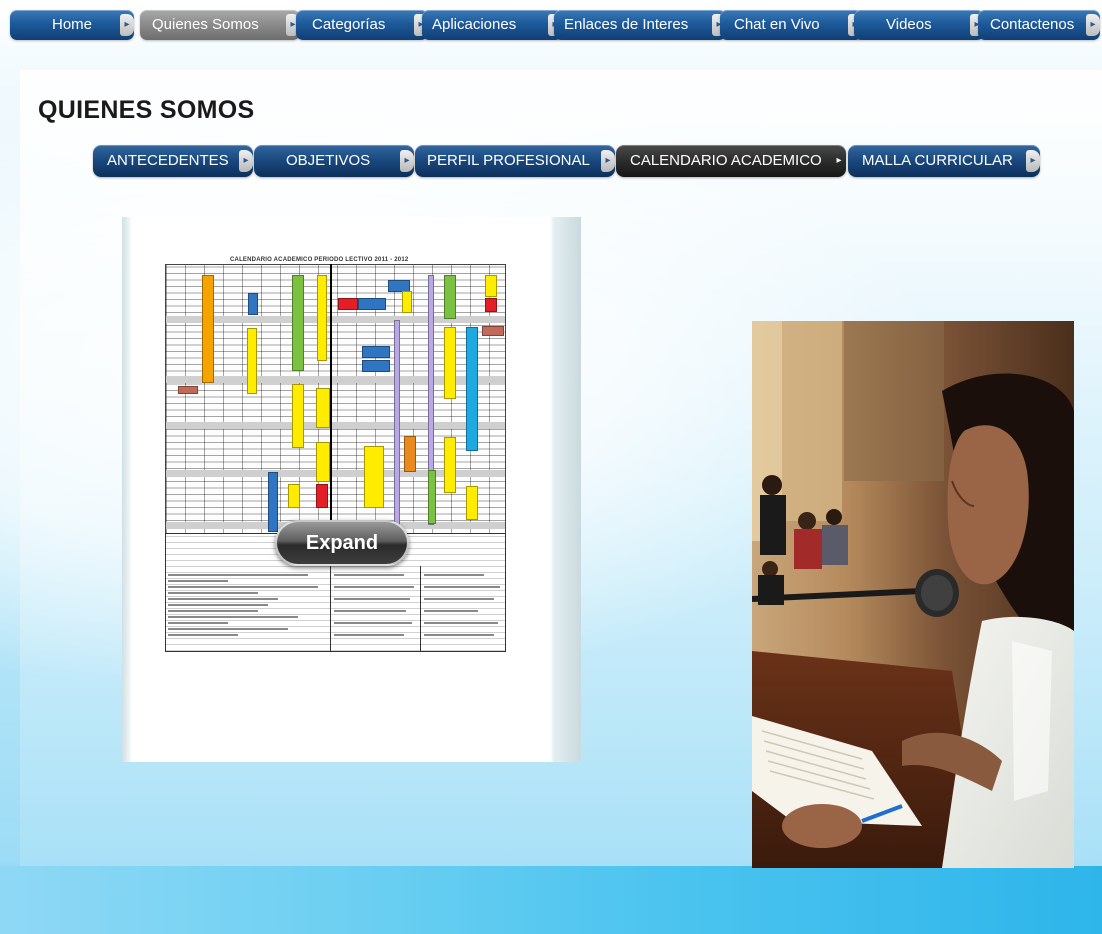 Image resolution: width=1102 pixels, height=934 pixels. What do you see at coordinates (342, 543) in the screenshot?
I see `expand-button: Expand` at bounding box center [342, 543].